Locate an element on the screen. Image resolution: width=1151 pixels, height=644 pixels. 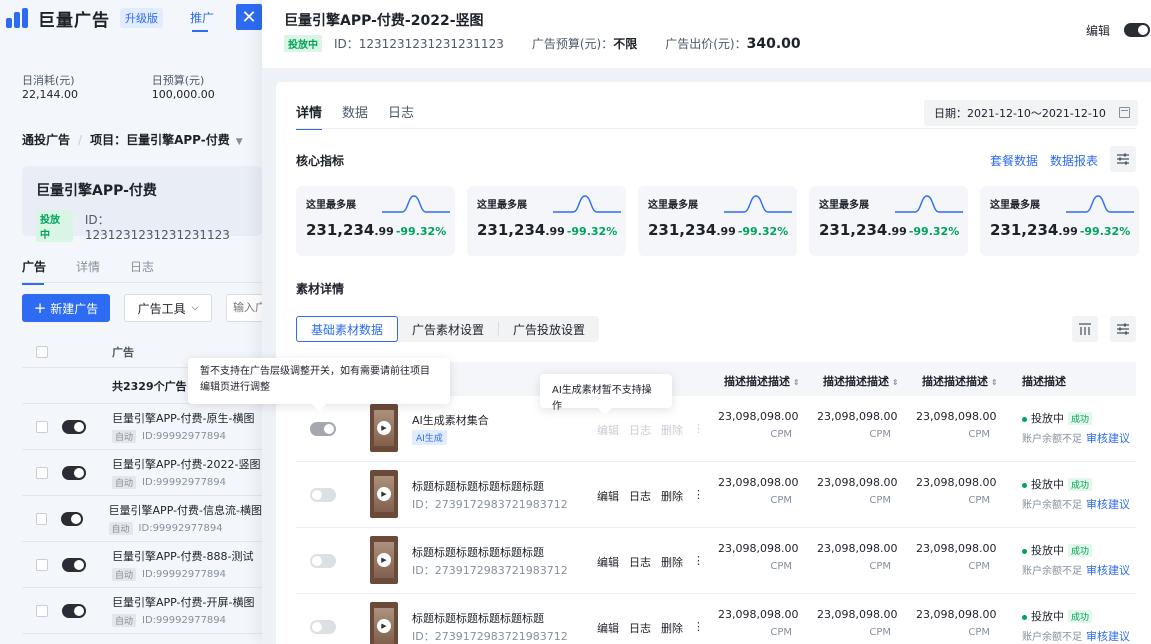
material-name: 标题标题标题标题标题标题 is located at coordinates (478, 618).